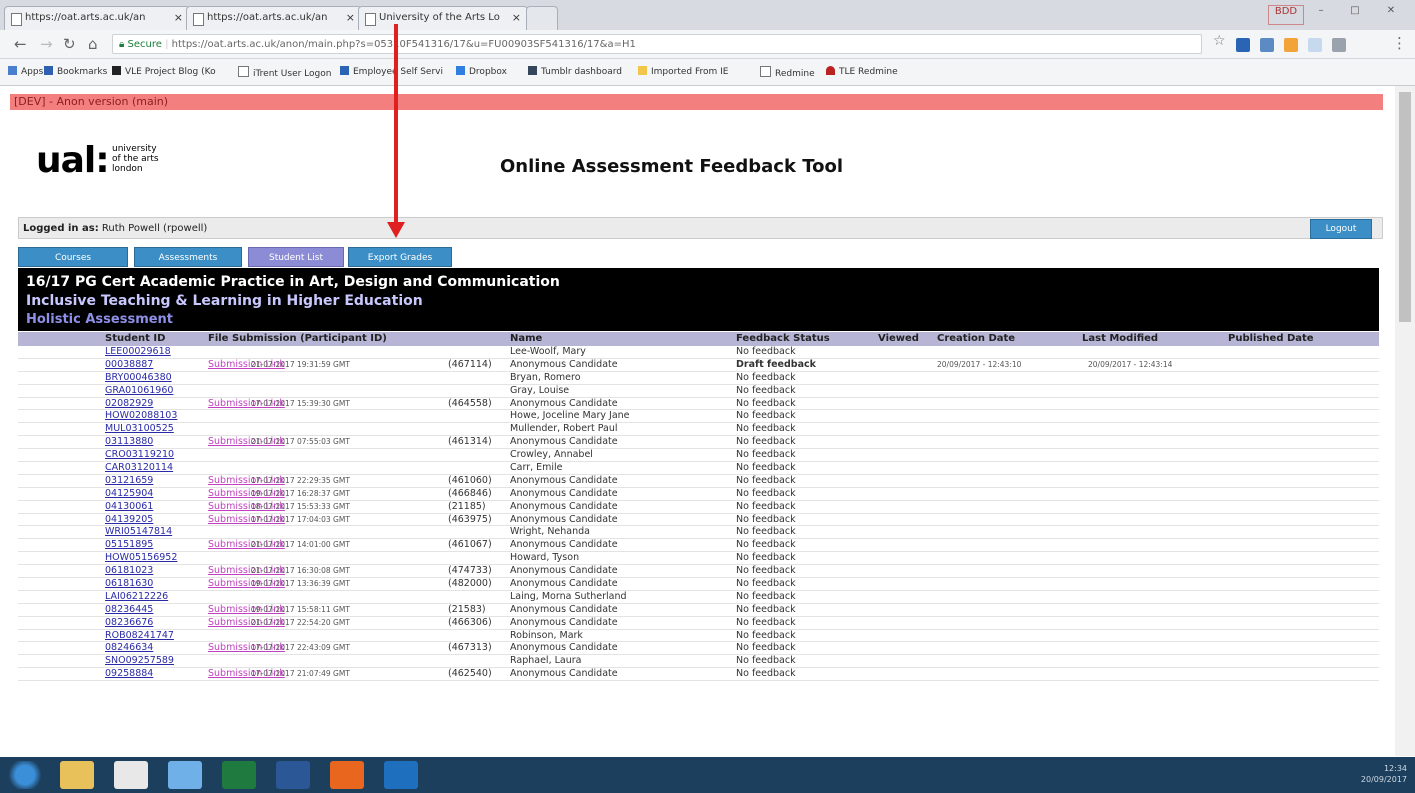 This screenshot has width=1415, height=793. Describe the element at coordinates (293, 775) in the screenshot. I see `word-icon` at that location.